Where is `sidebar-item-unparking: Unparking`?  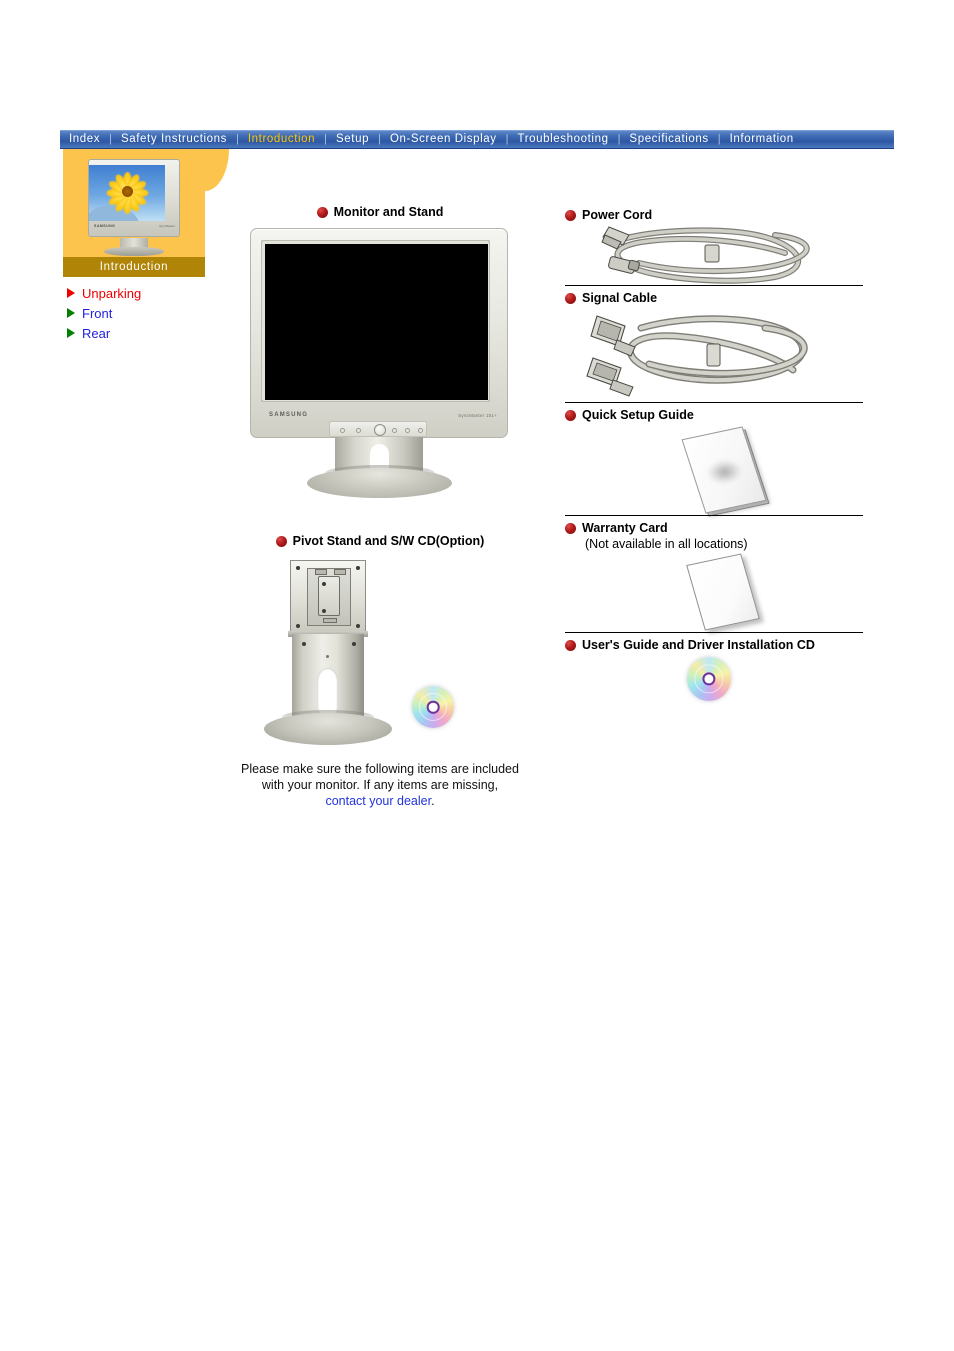
sidebar-item-unparking: Unparking is located at coordinates (136, 293).